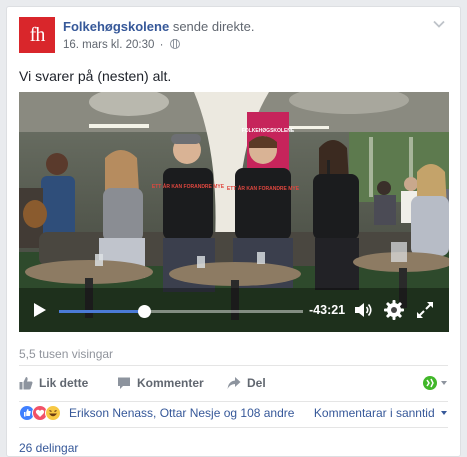  I want to click on caret-down-icon, so click(444, 413).